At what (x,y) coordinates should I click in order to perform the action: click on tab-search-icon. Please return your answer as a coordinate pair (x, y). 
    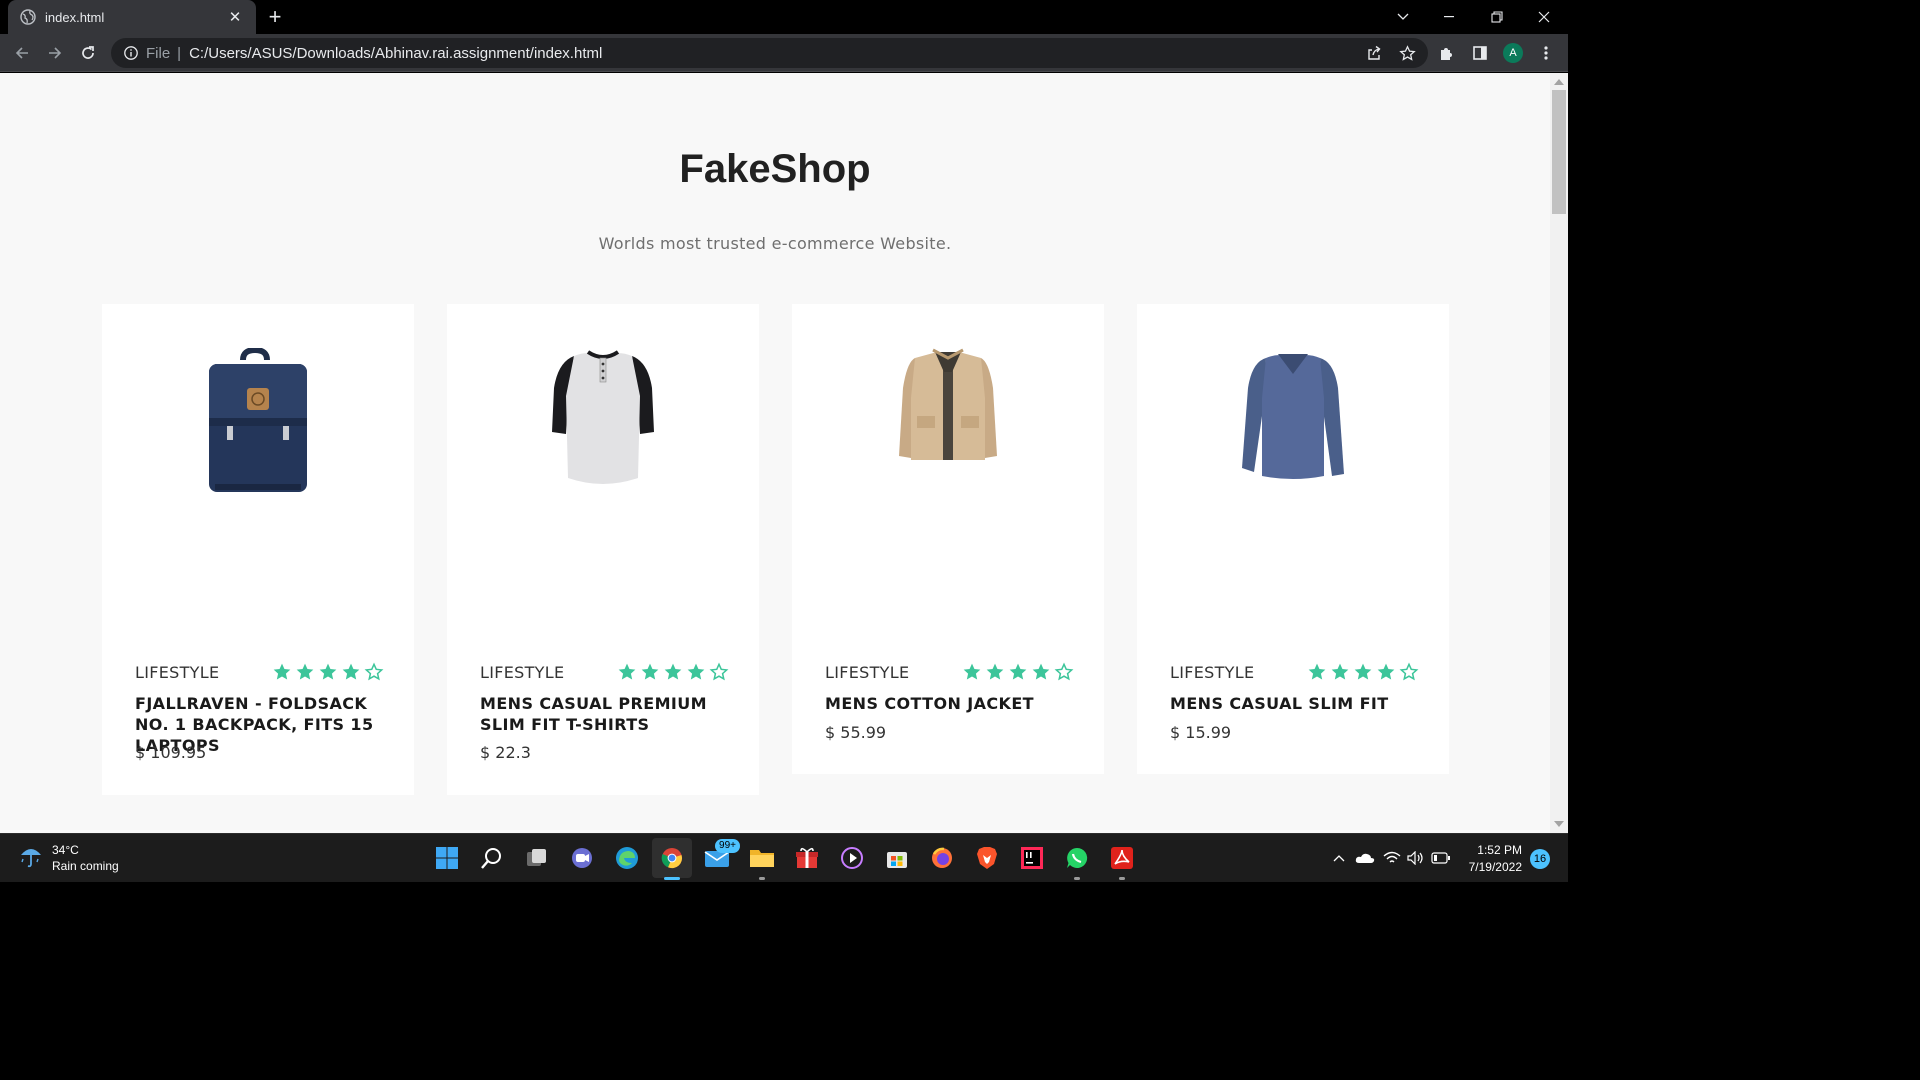
    Looking at the image, I should click on (1403, 17).